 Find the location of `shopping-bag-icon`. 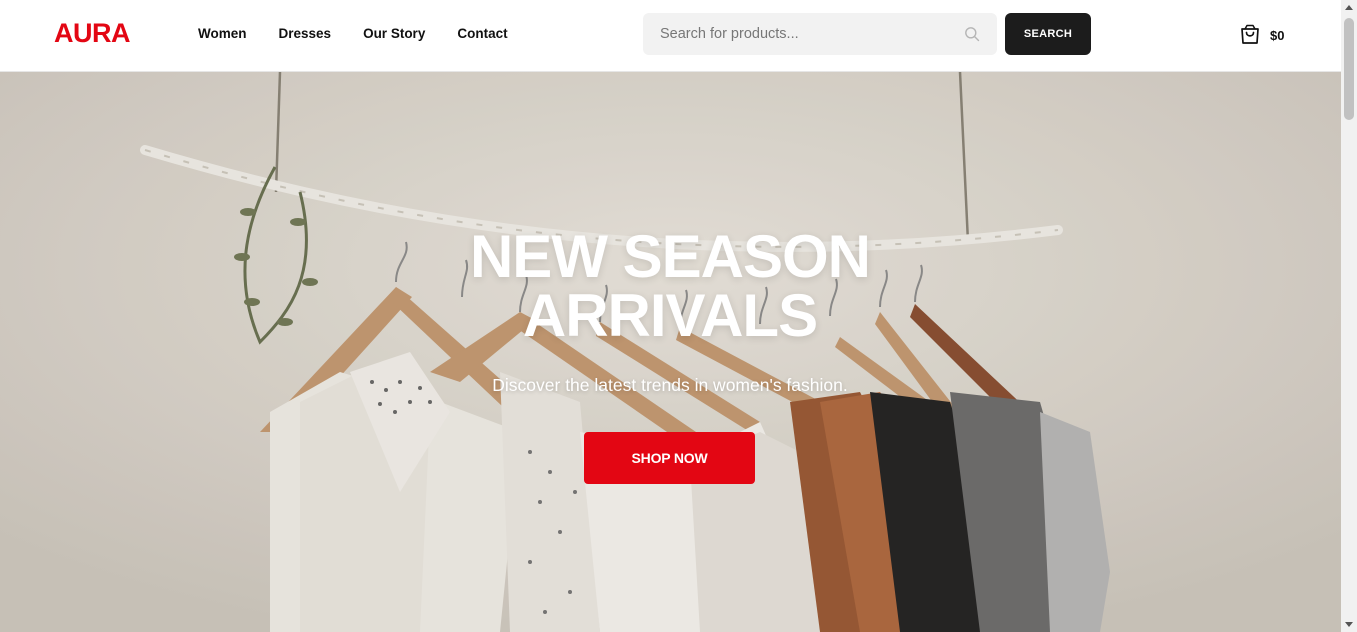

shopping-bag-icon is located at coordinates (1250, 34).